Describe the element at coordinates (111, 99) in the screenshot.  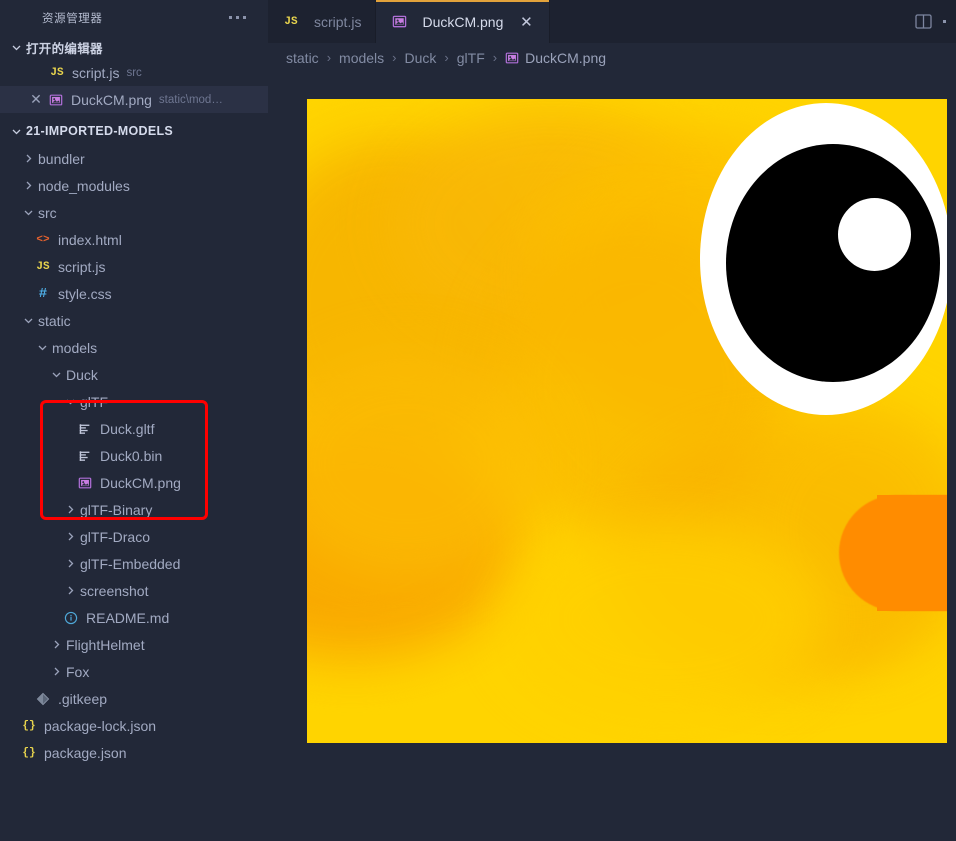
I see `open-editor-label: DuckCM.png` at that location.